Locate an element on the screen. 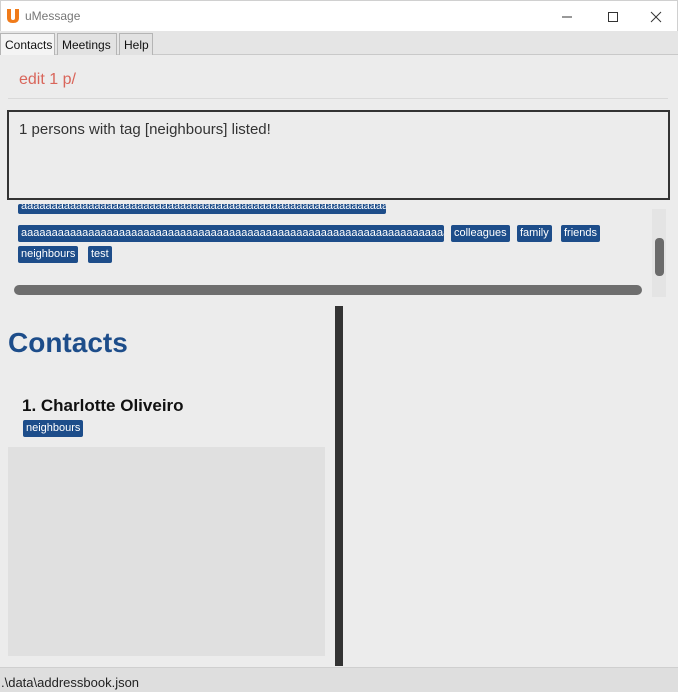 The height and width of the screenshot is (692, 678). close-button is located at coordinates (655, 16).